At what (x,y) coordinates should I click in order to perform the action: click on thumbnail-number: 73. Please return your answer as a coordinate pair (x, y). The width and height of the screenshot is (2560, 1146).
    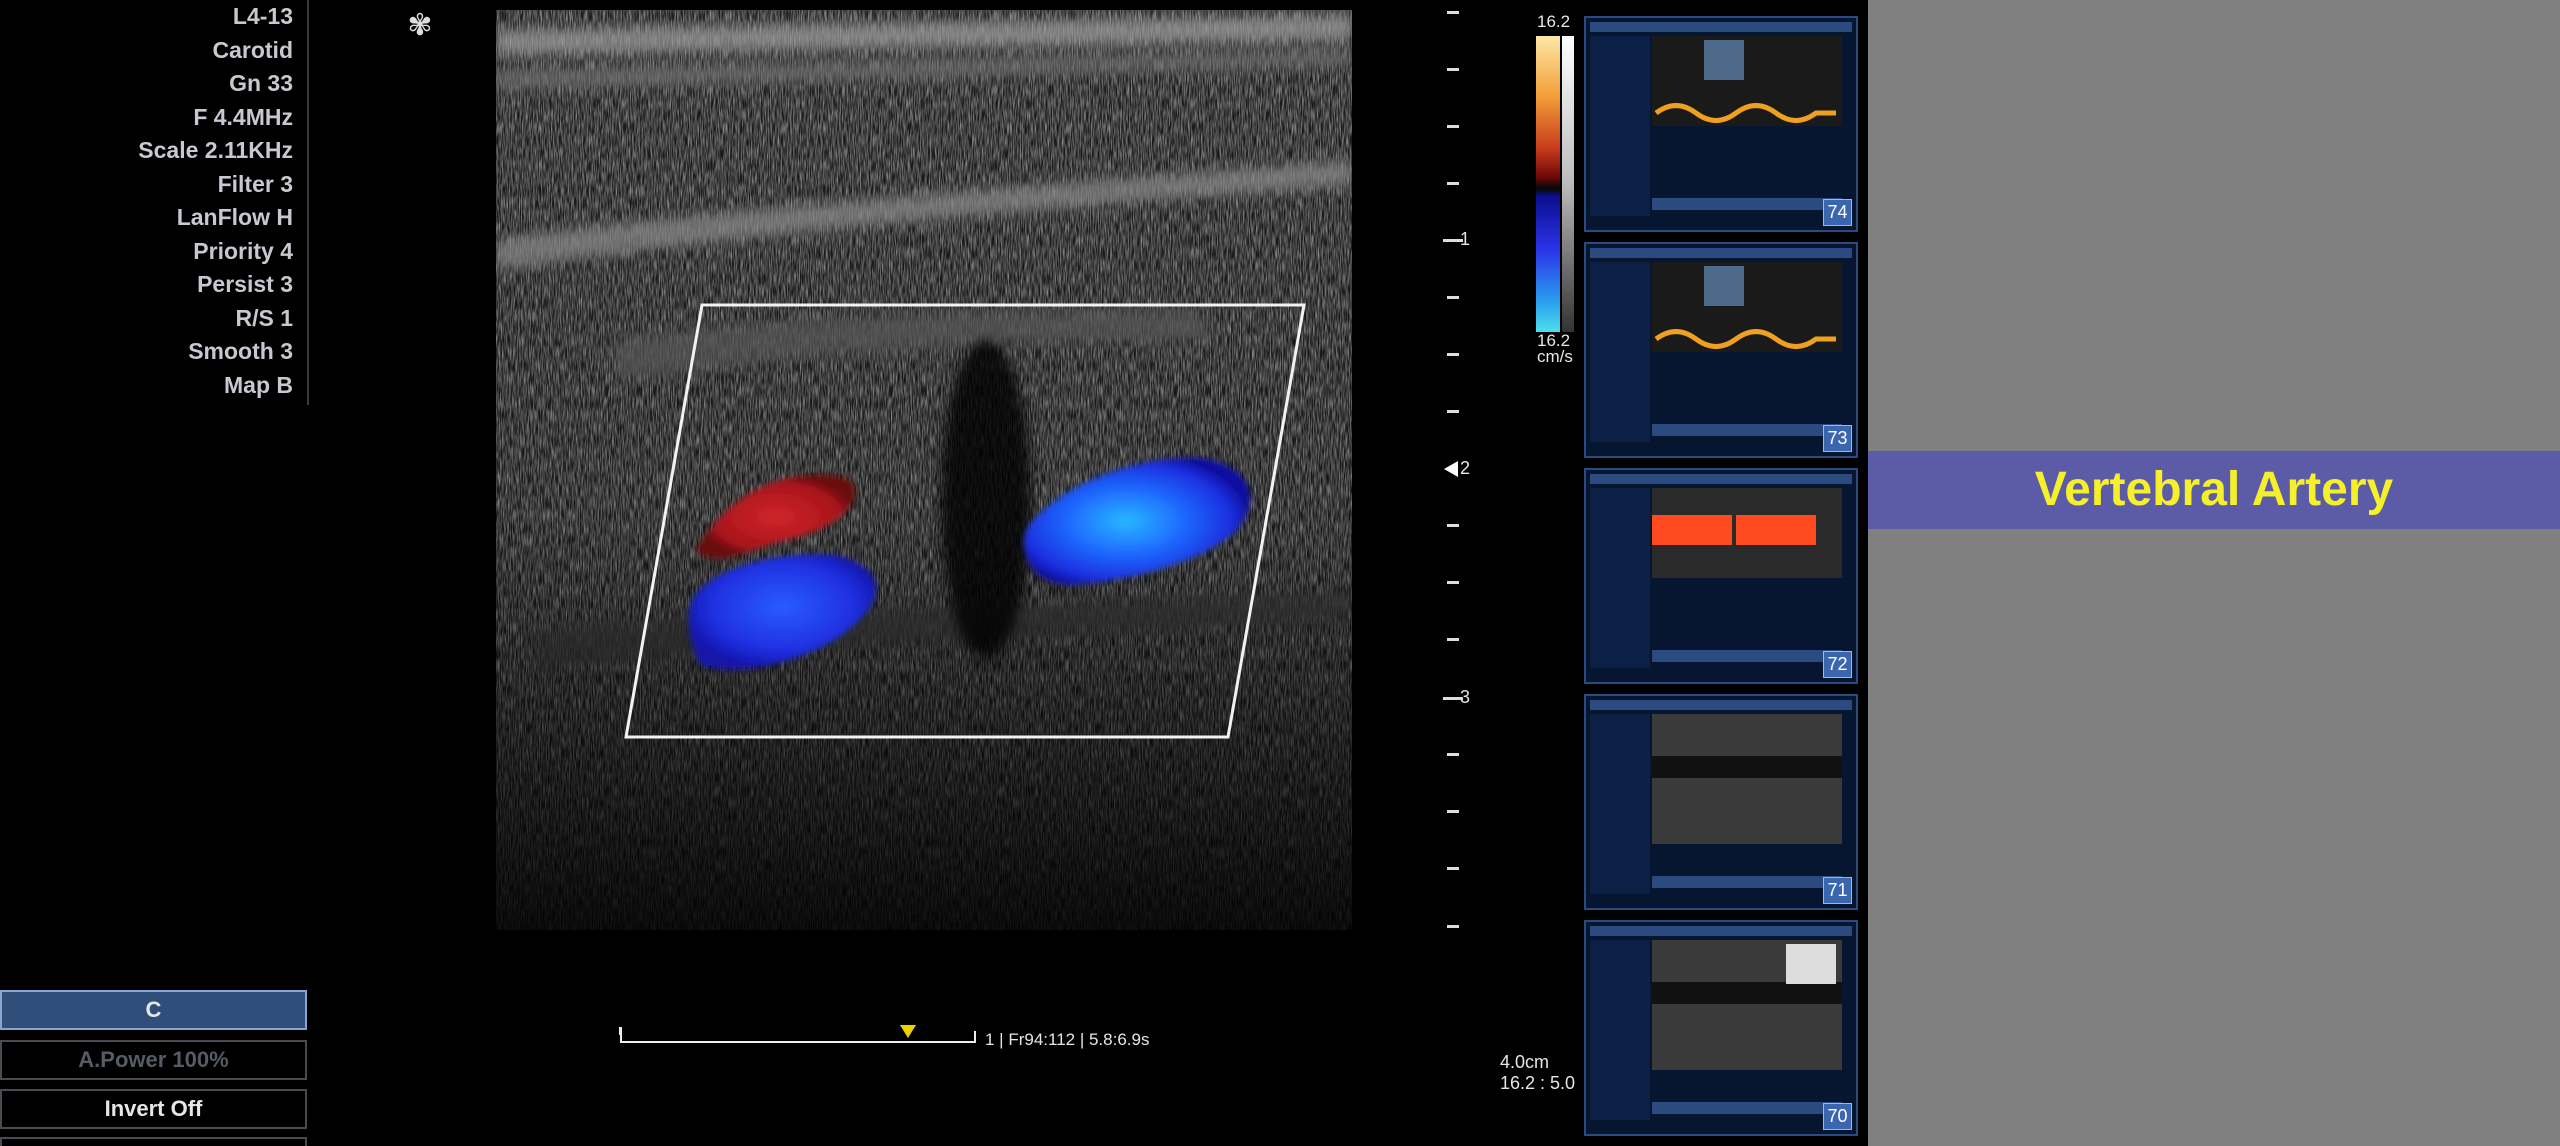
    Looking at the image, I should click on (1837, 438).